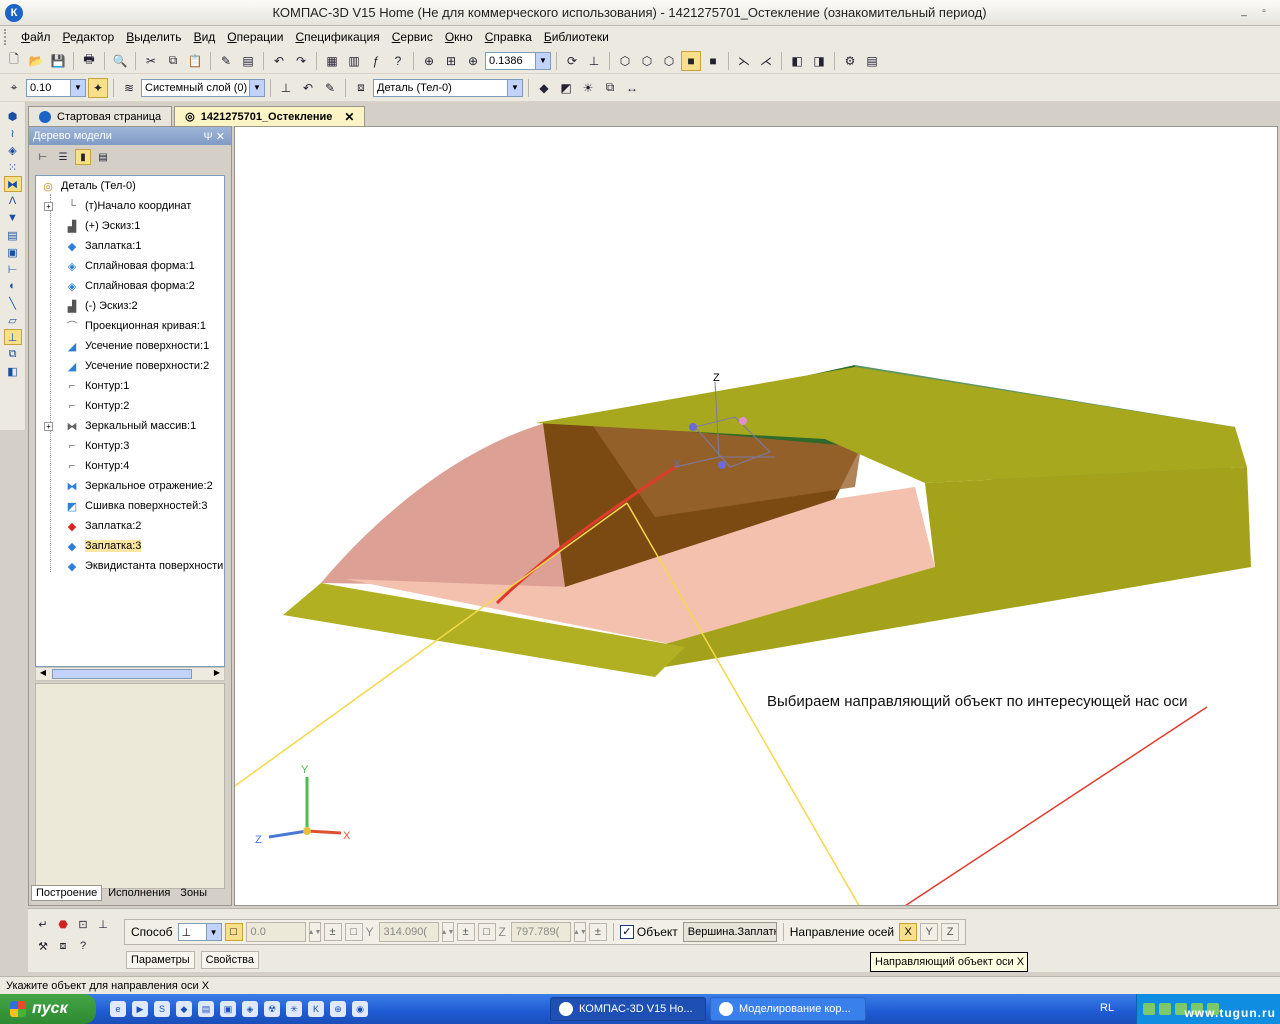 This screenshot has width=1280, height=1024. What do you see at coordinates (89, 61) in the screenshot?
I see `print-icon: 🖶` at bounding box center [89, 61].